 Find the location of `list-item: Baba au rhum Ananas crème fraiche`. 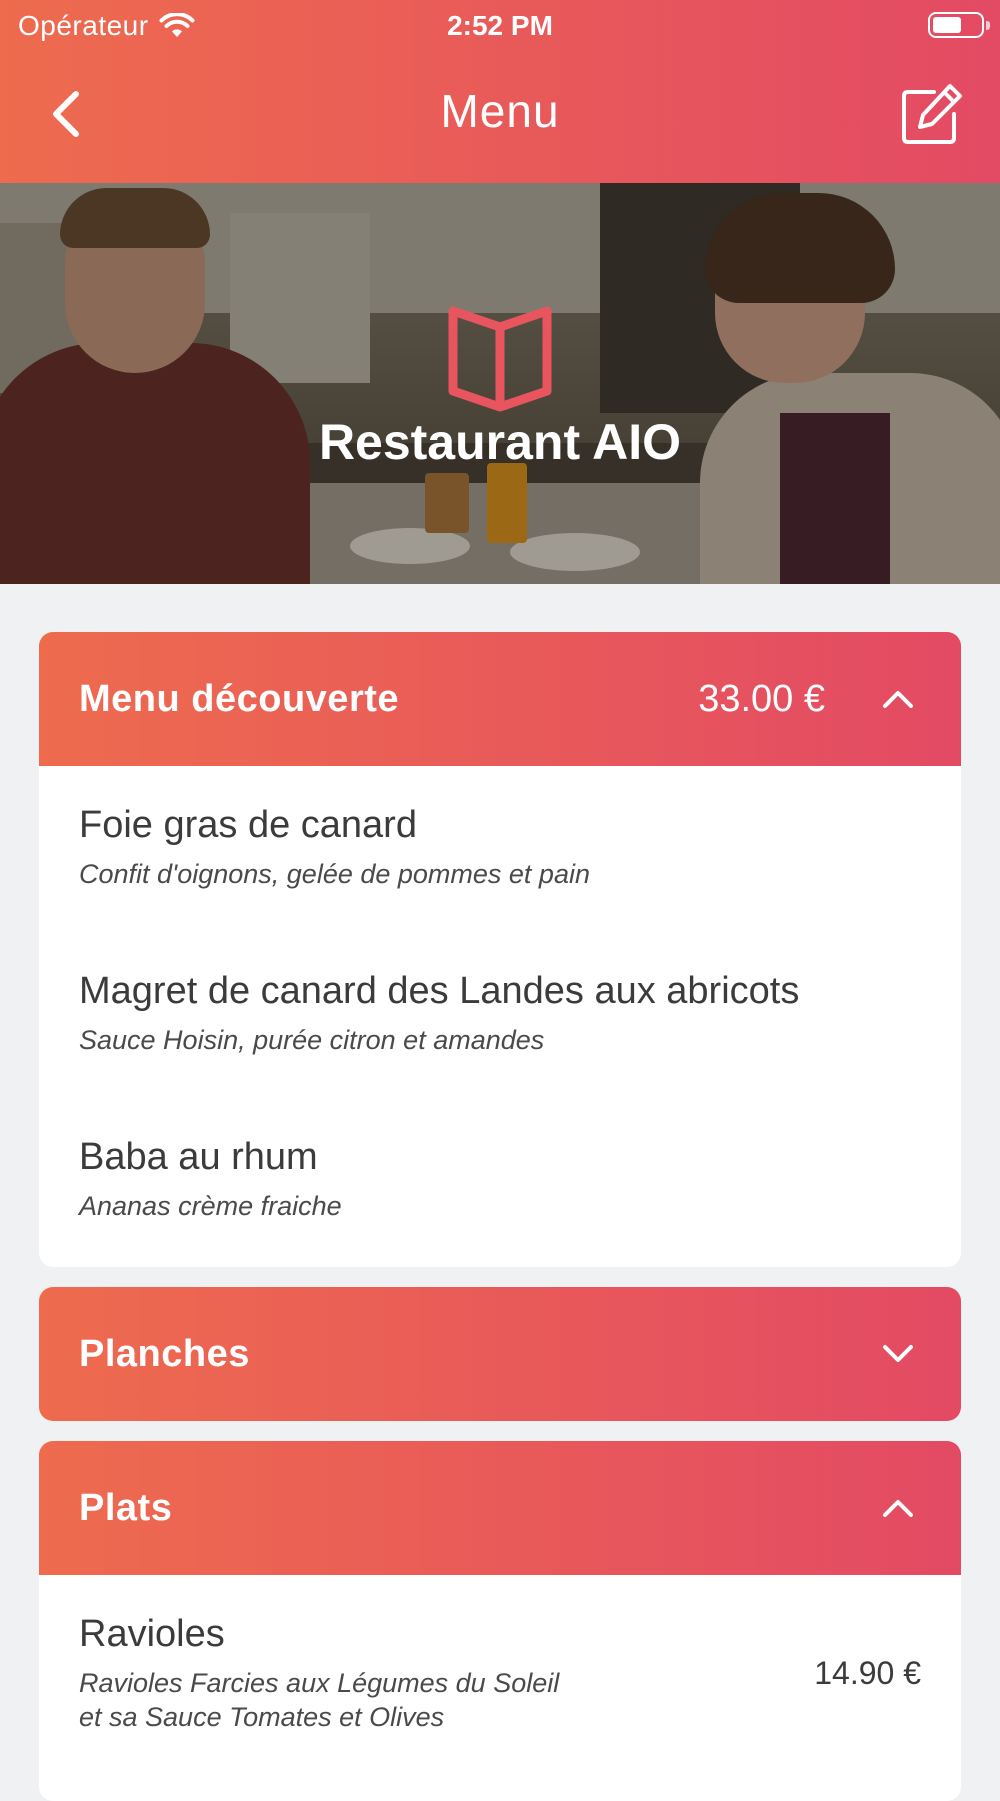

list-item: Baba au rhum Ananas crème fraiche is located at coordinates (500, 1181).